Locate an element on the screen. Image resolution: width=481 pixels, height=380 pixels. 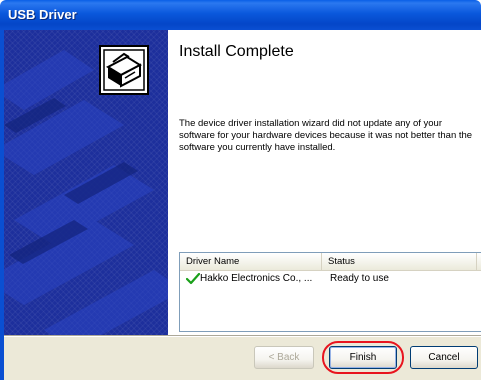
driver-status-cell: Ready to use is located at coordinates (359, 278).